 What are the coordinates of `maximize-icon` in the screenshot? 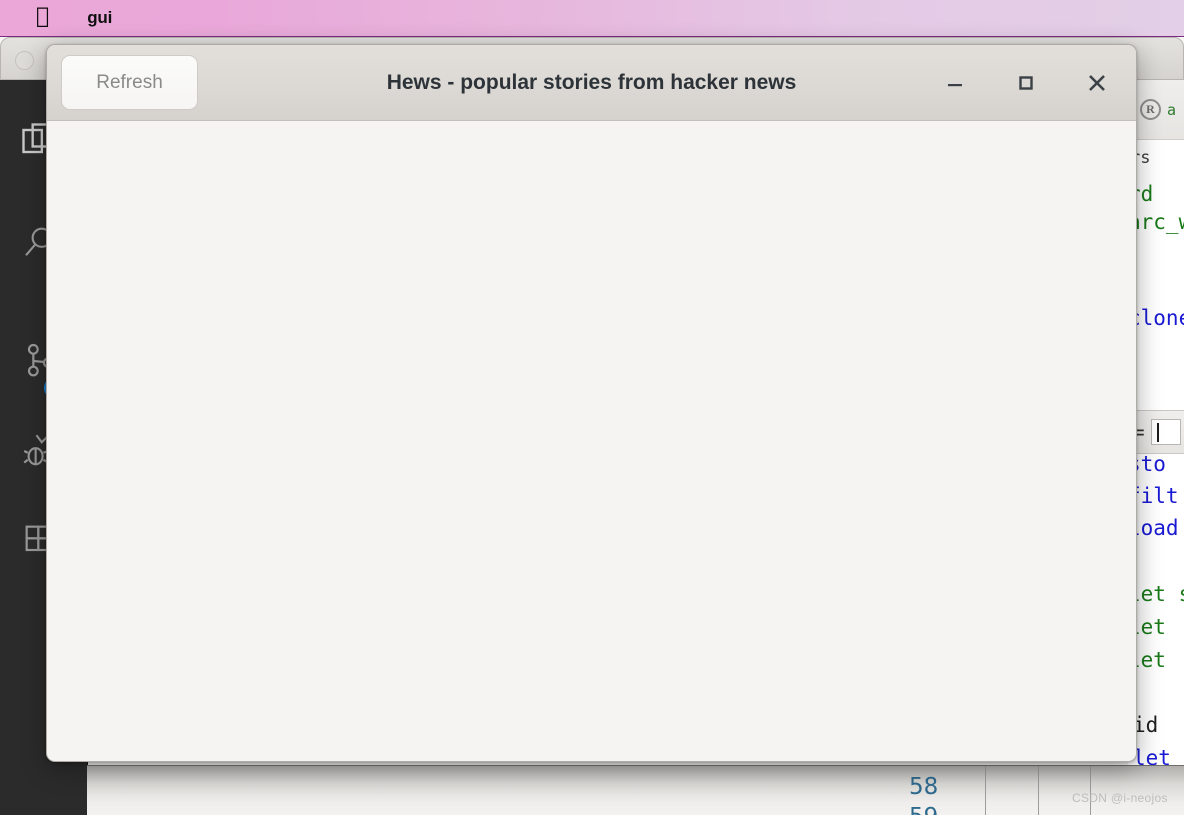 It's located at (1026, 83).